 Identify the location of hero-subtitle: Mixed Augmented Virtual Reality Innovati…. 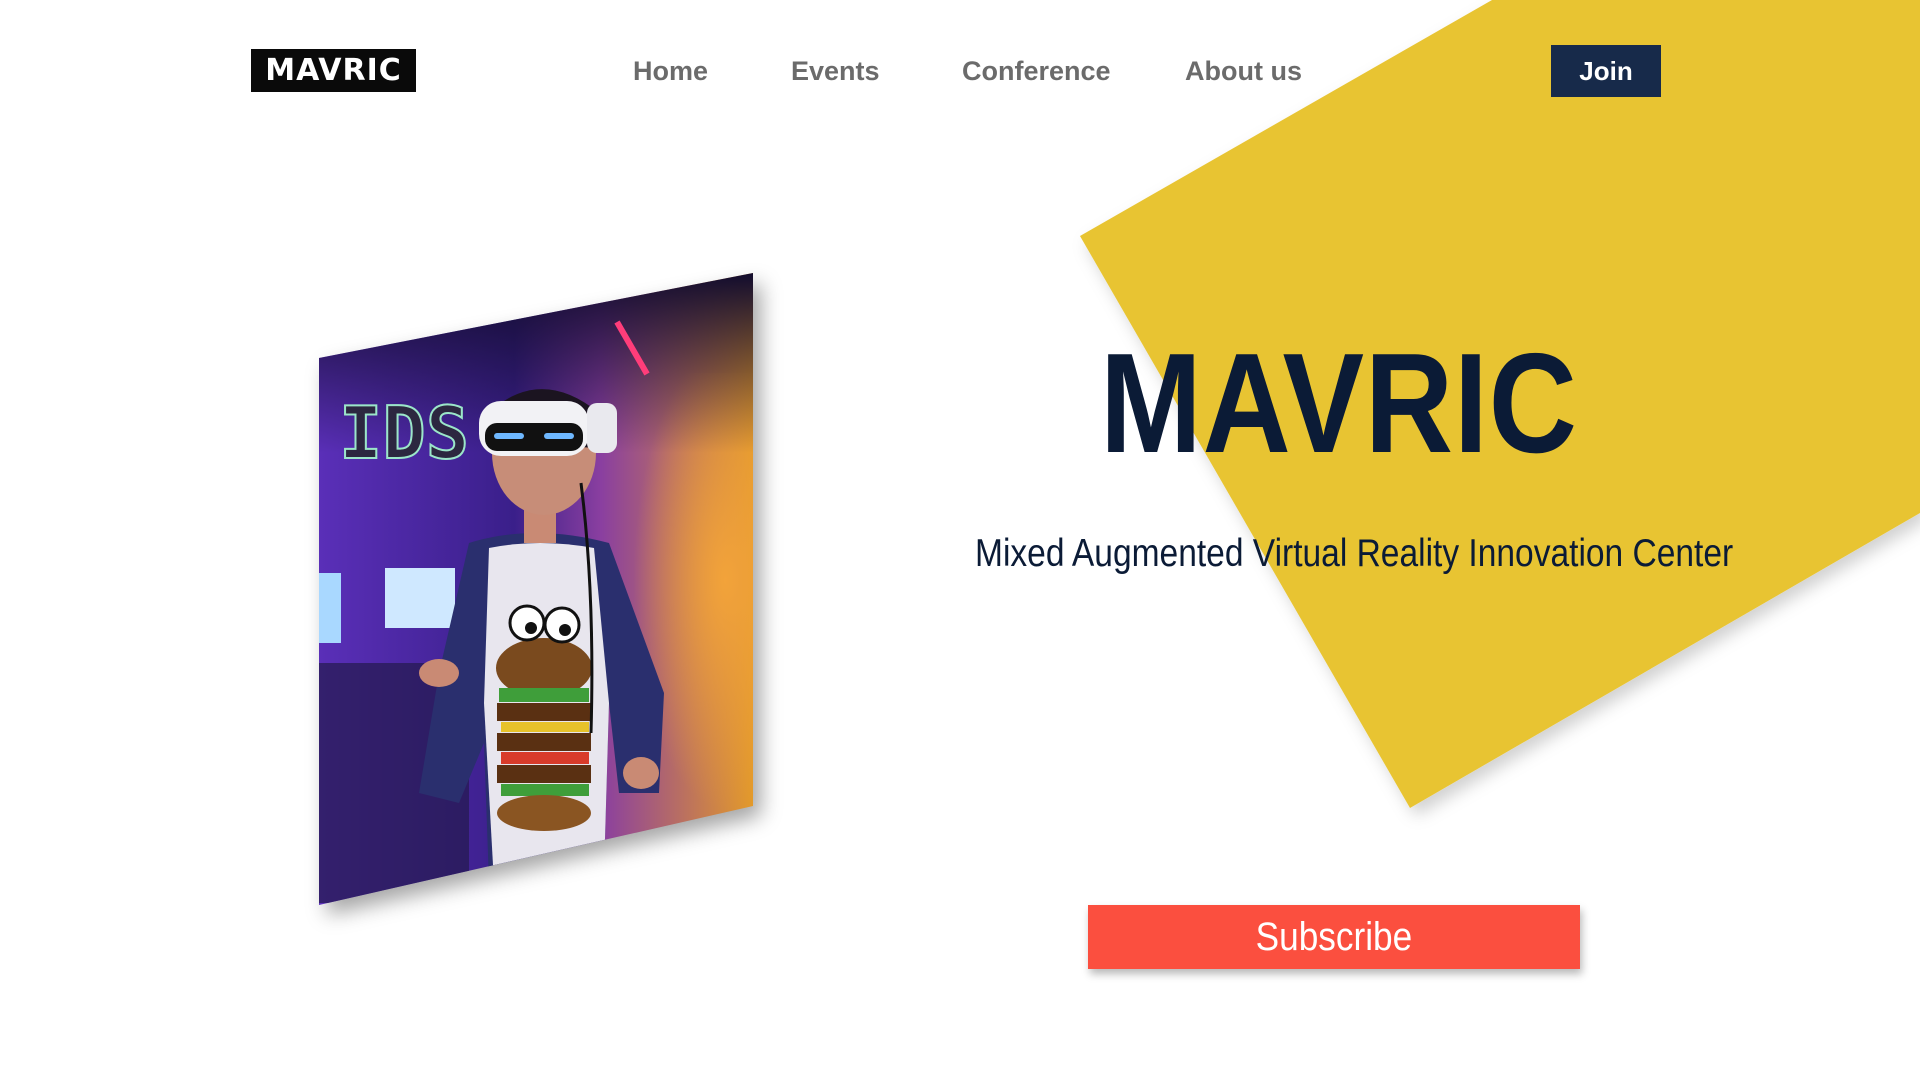
(1354, 553).